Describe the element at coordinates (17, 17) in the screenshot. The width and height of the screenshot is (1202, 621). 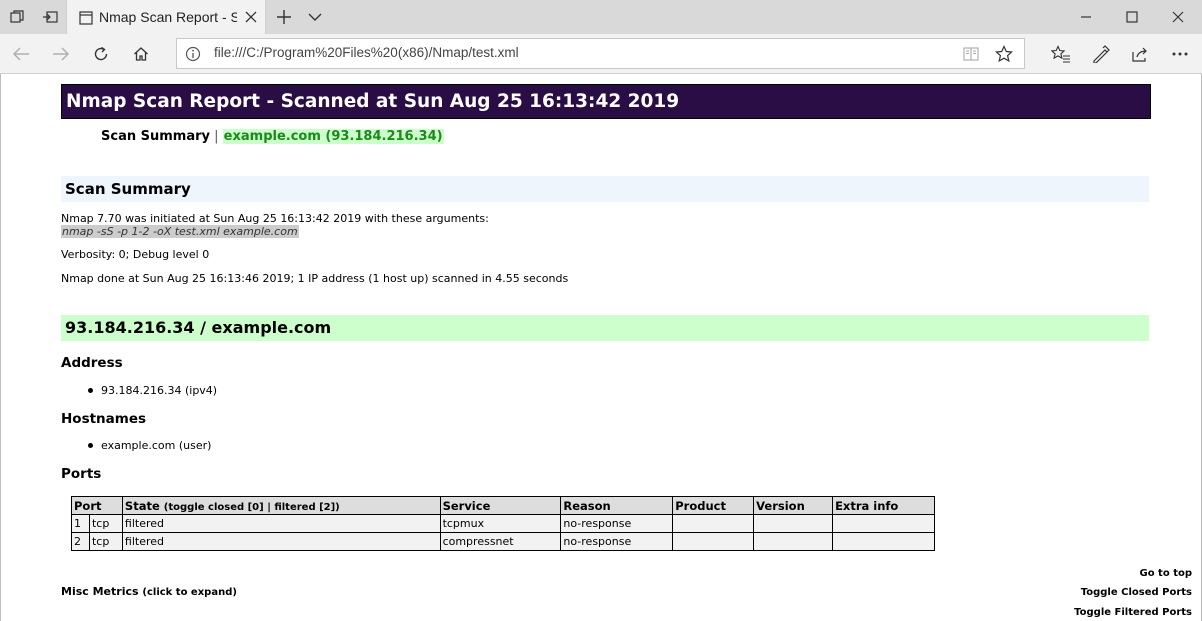
I see `tab-actions-icon` at that location.